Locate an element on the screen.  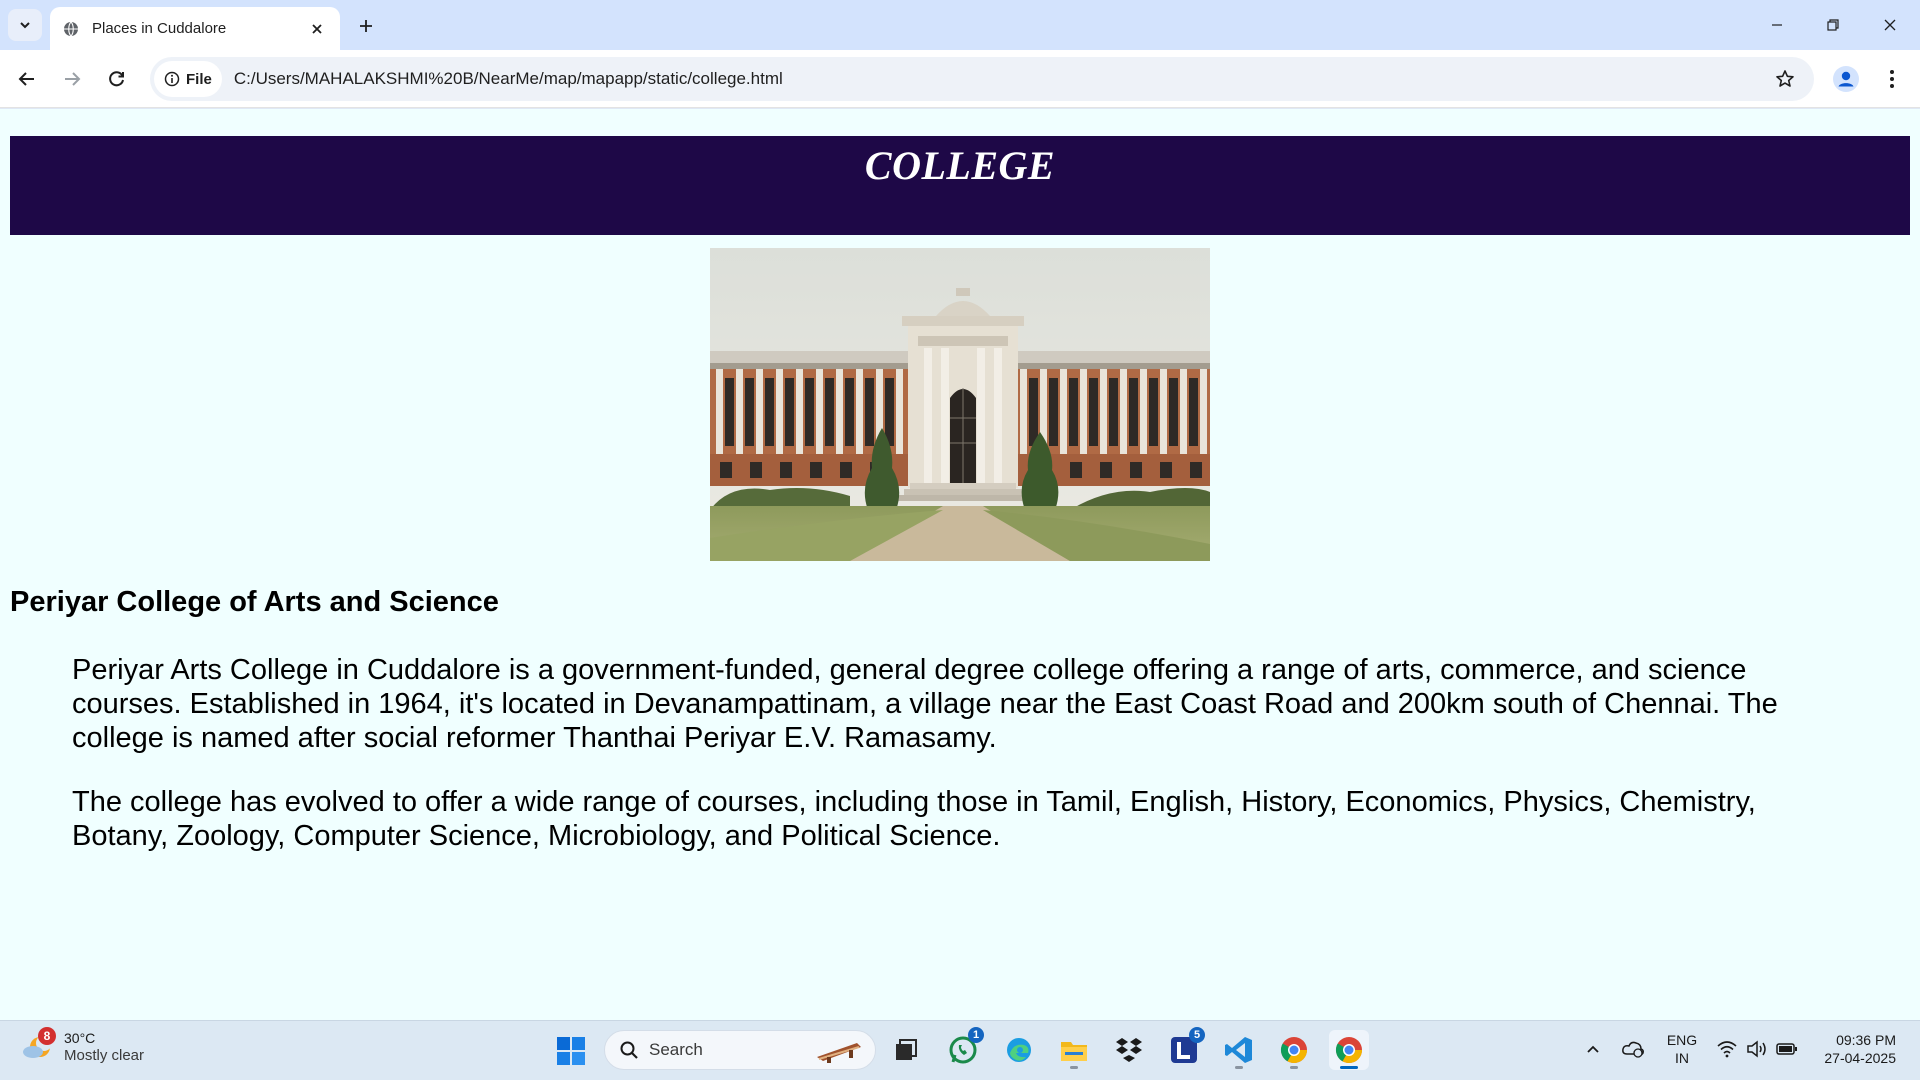
speaker-icon is located at coordinates (1756, 1049).